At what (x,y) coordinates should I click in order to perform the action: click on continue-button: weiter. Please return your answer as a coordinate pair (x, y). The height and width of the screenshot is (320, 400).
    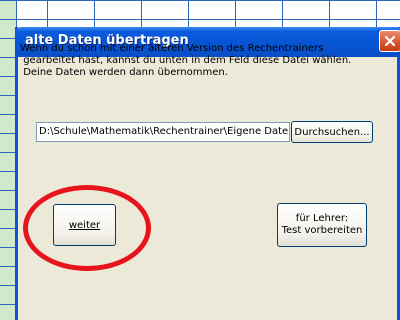
    Looking at the image, I should click on (84, 225).